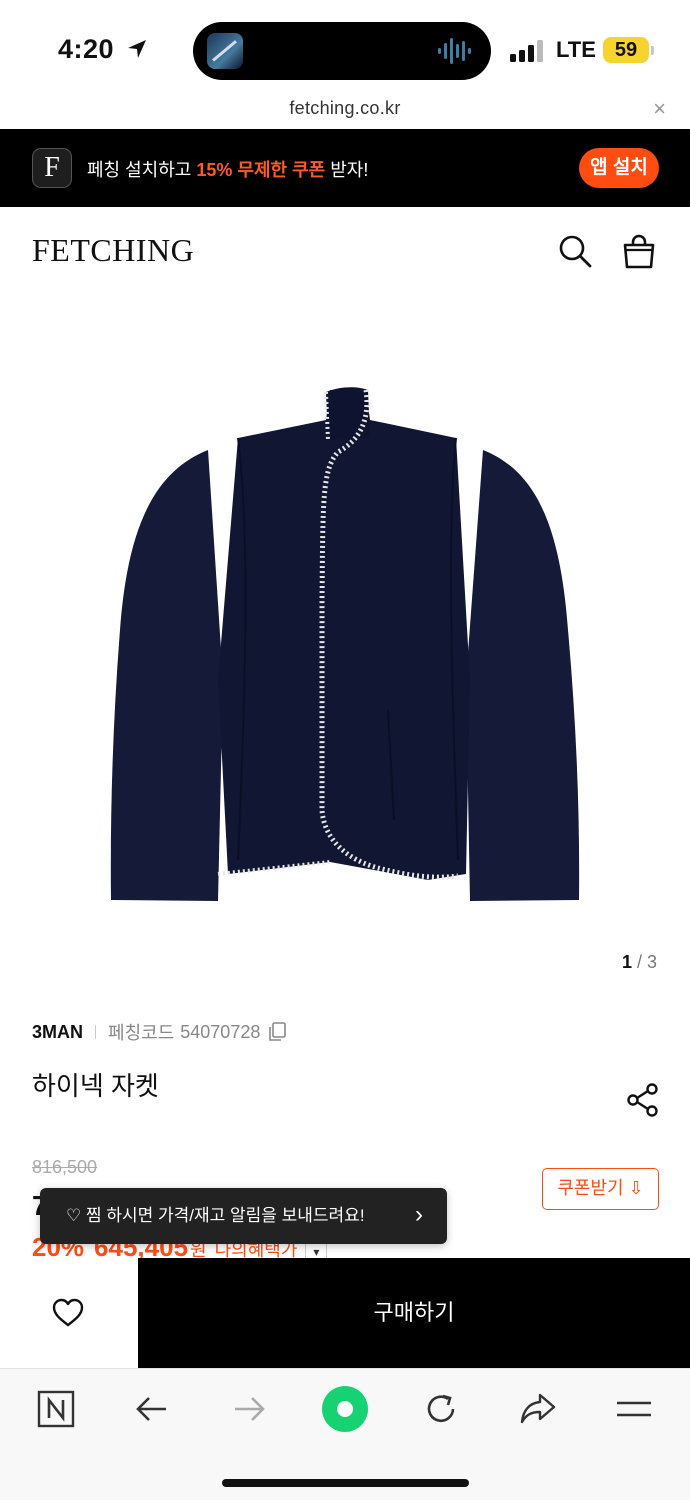  I want to click on image-counter: 1 / 3, so click(639, 962).